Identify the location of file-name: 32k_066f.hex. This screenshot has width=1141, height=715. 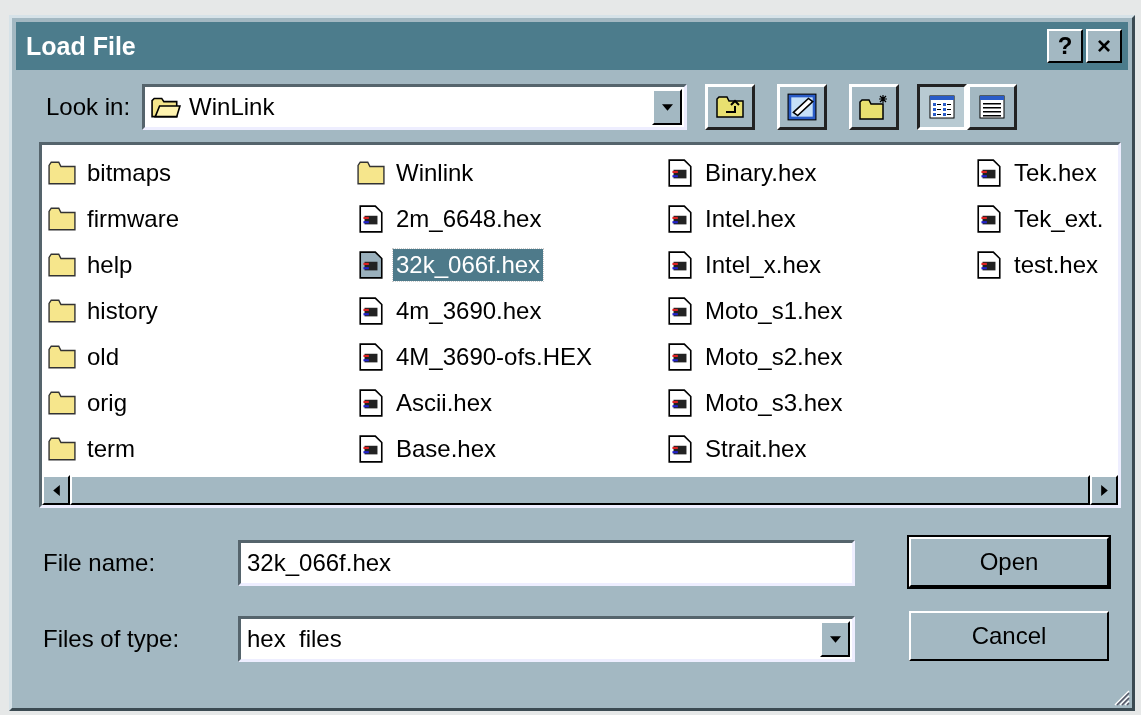
(468, 265).